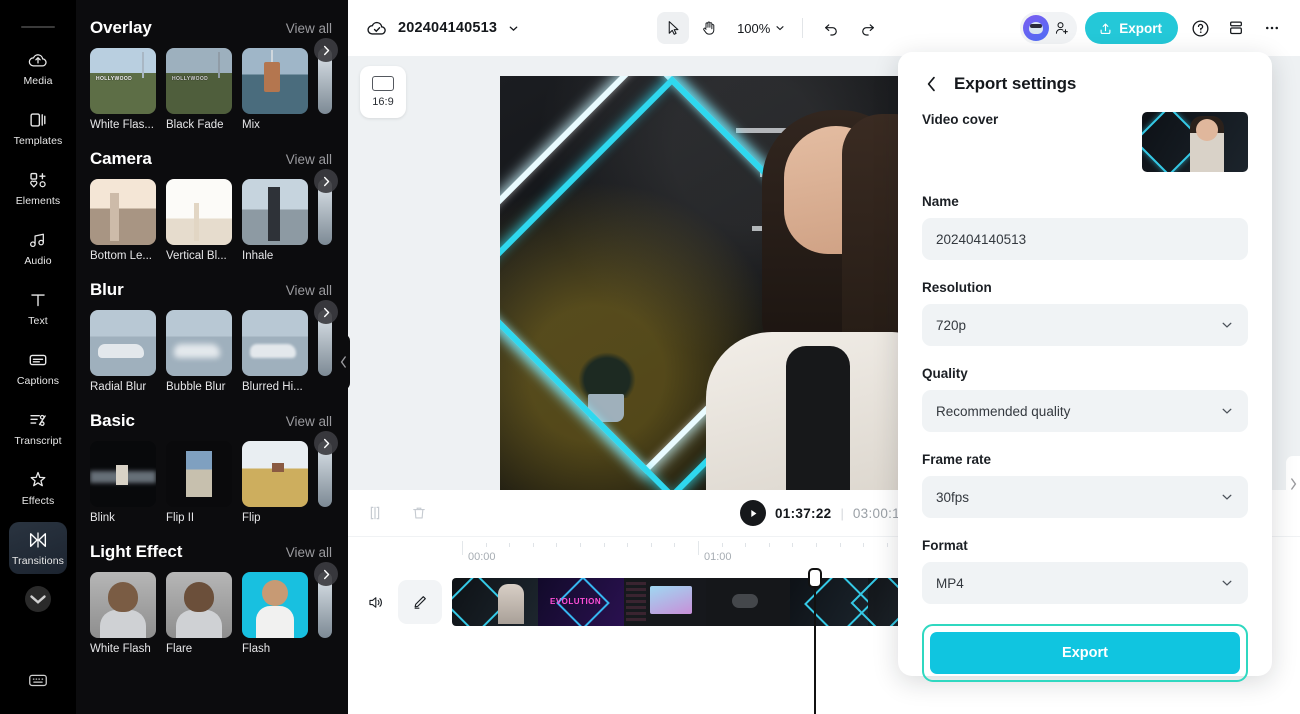 Image resolution: width=1300 pixels, height=714 pixels. I want to click on templates-icon, so click(38, 120).